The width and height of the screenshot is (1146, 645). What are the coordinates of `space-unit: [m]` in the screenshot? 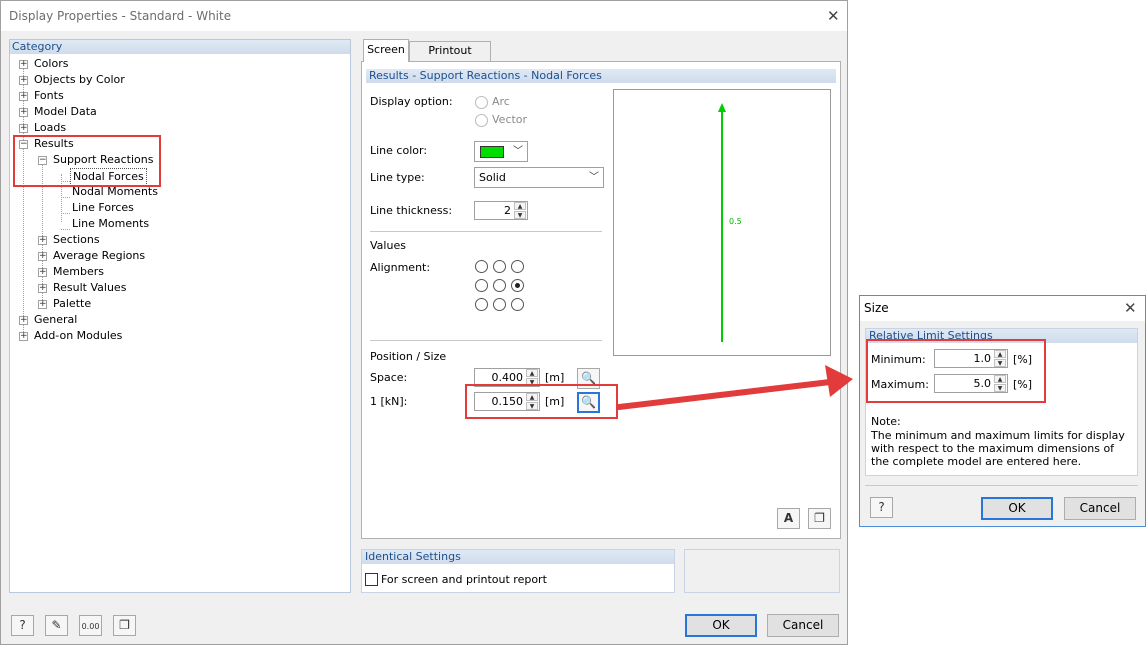 It's located at (555, 377).